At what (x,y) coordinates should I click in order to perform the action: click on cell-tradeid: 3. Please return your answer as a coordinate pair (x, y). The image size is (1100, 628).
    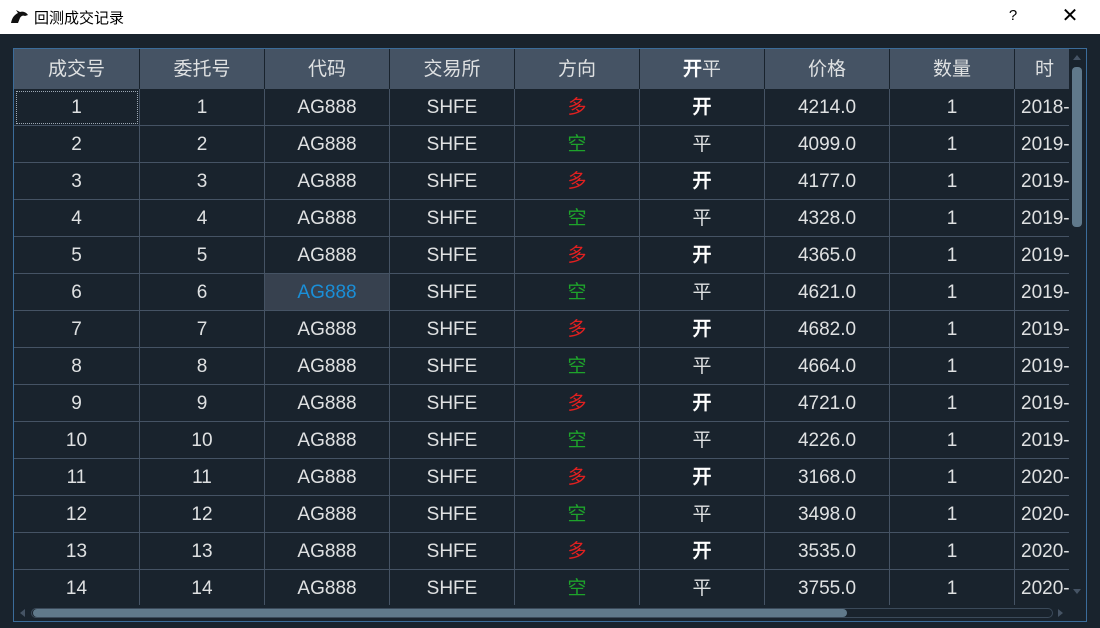
    Looking at the image, I should click on (77, 181).